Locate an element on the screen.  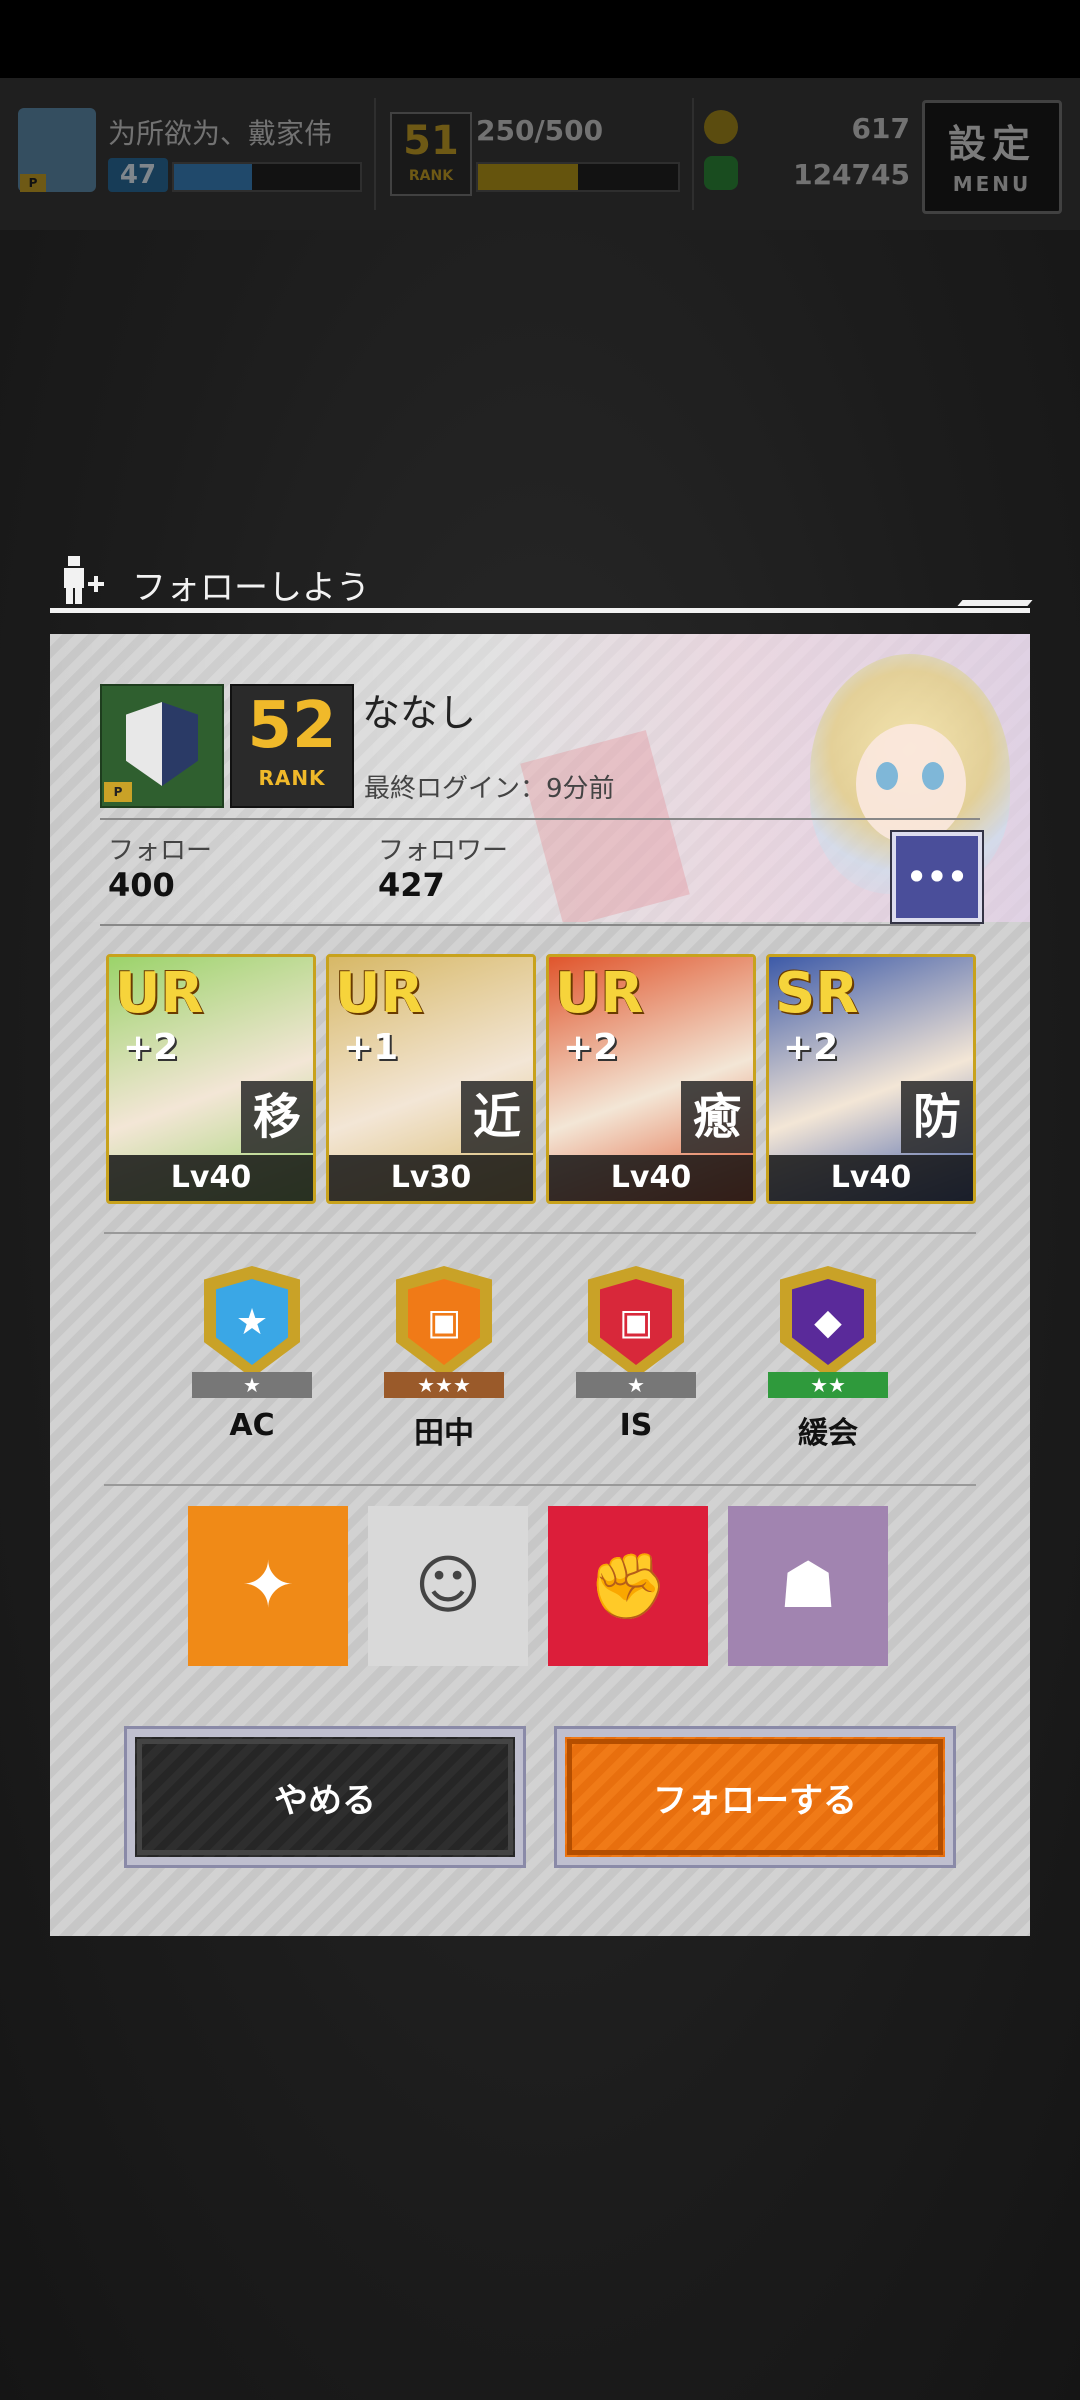
badge-shield-inner: ★ is located at coordinates (252, 1322).